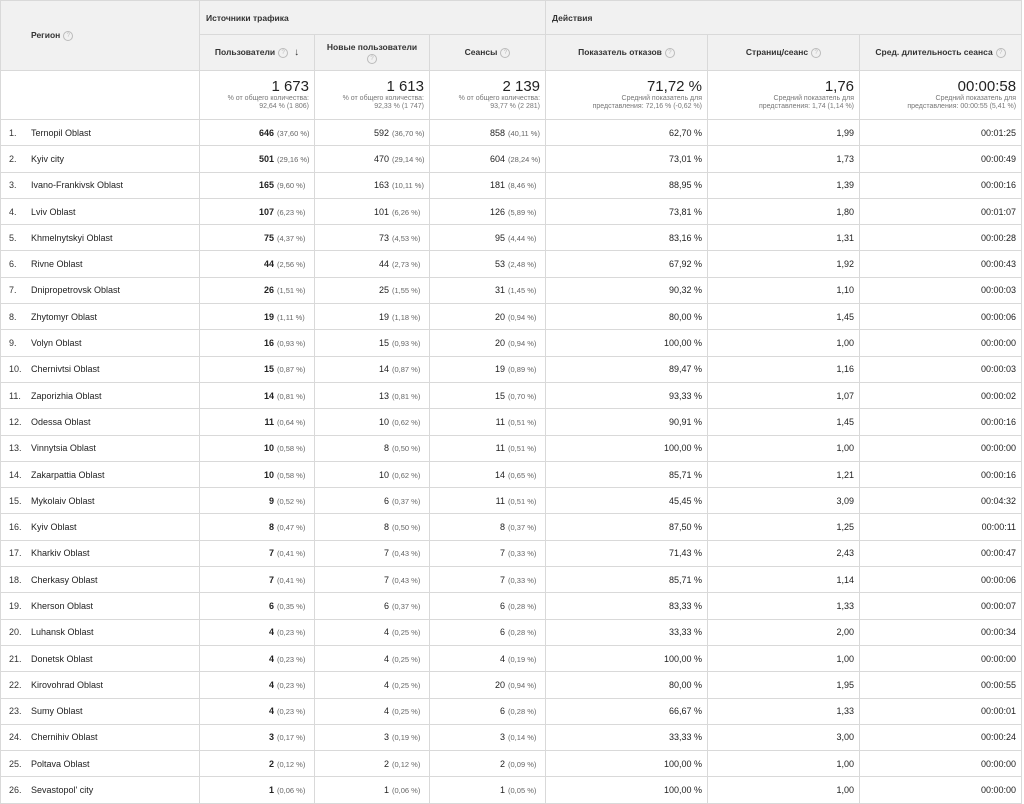  Describe the element at coordinates (62, 606) in the screenshot. I see `region-link: Kherson Oblast` at that location.